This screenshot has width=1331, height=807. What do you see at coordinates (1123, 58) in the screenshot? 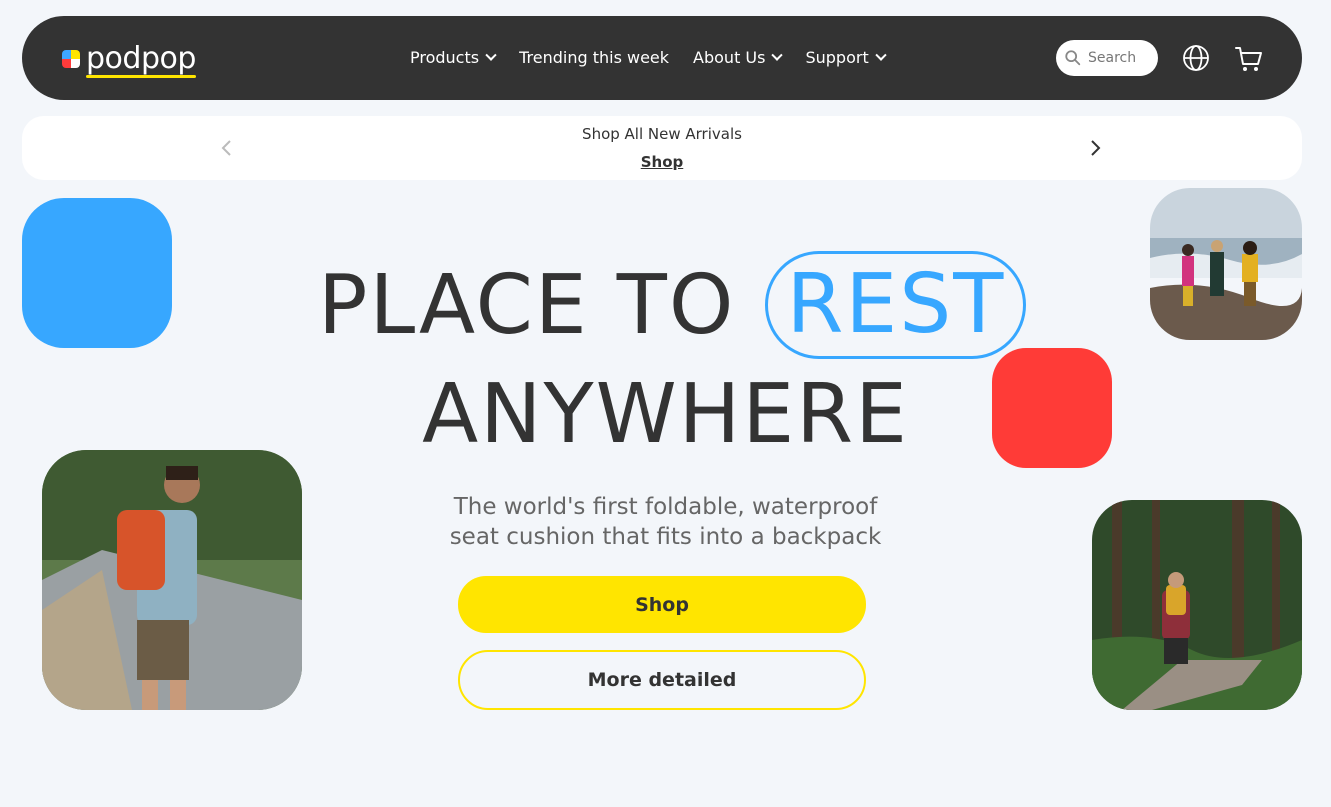
I see `search-input` at bounding box center [1123, 58].